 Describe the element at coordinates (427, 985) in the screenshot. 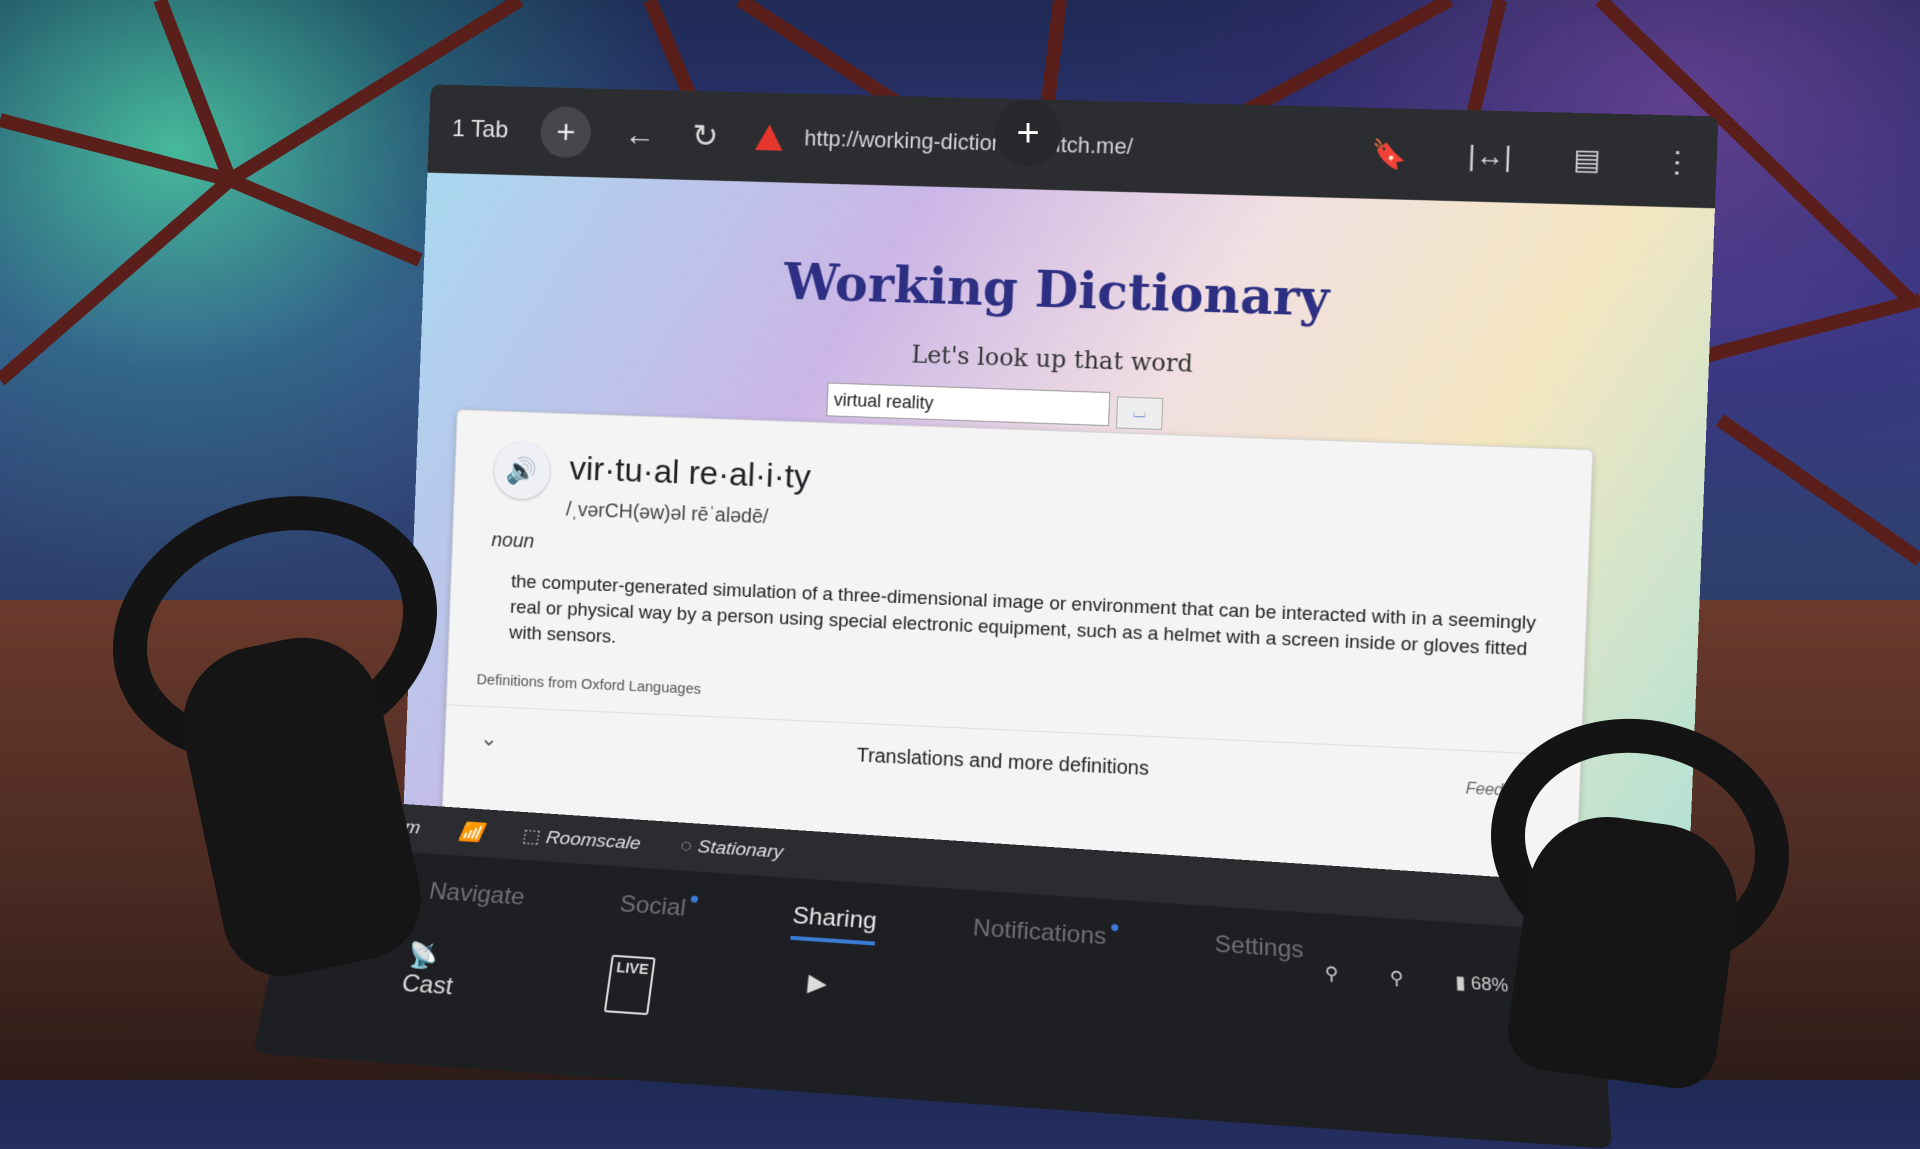

I see `cast-label: Cast` at that location.